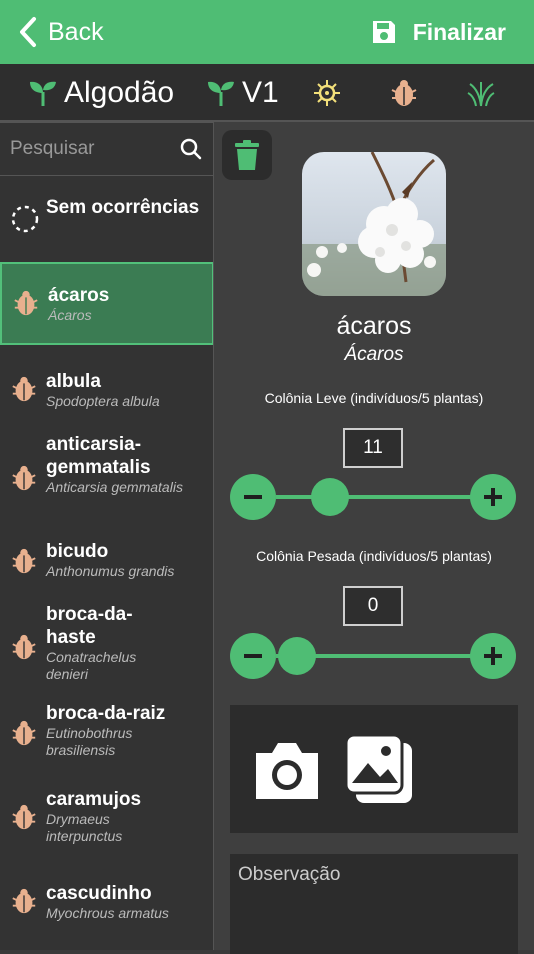 Image resolution: width=534 pixels, height=954 pixels. What do you see at coordinates (98, 456) in the screenshot?
I see `list-item-name: anticarsia-gemmatalis` at bounding box center [98, 456].